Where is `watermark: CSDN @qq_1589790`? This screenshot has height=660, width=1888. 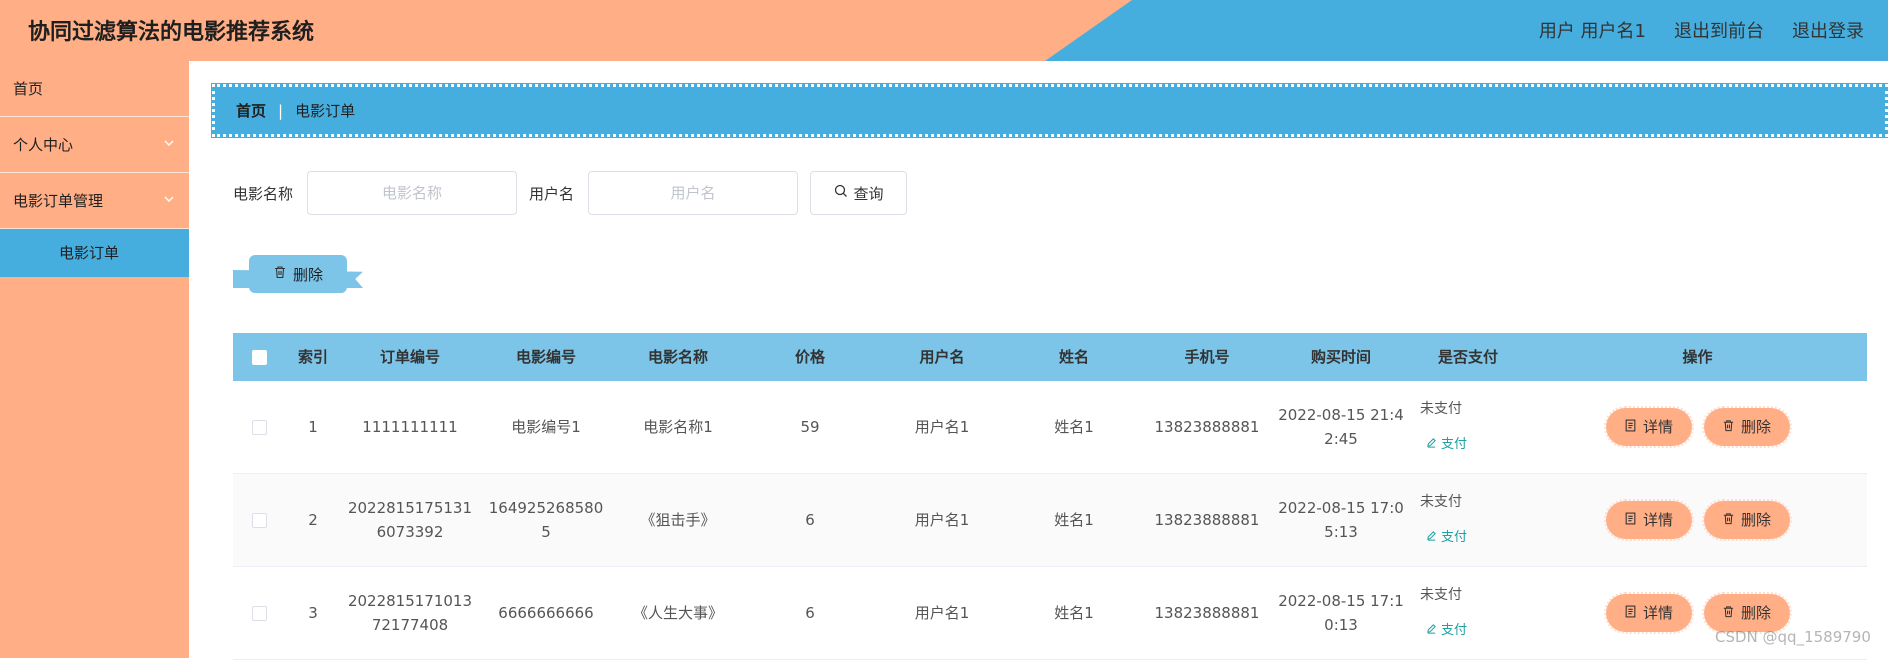 watermark: CSDN @qq_1589790 is located at coordinates (1793, 637).